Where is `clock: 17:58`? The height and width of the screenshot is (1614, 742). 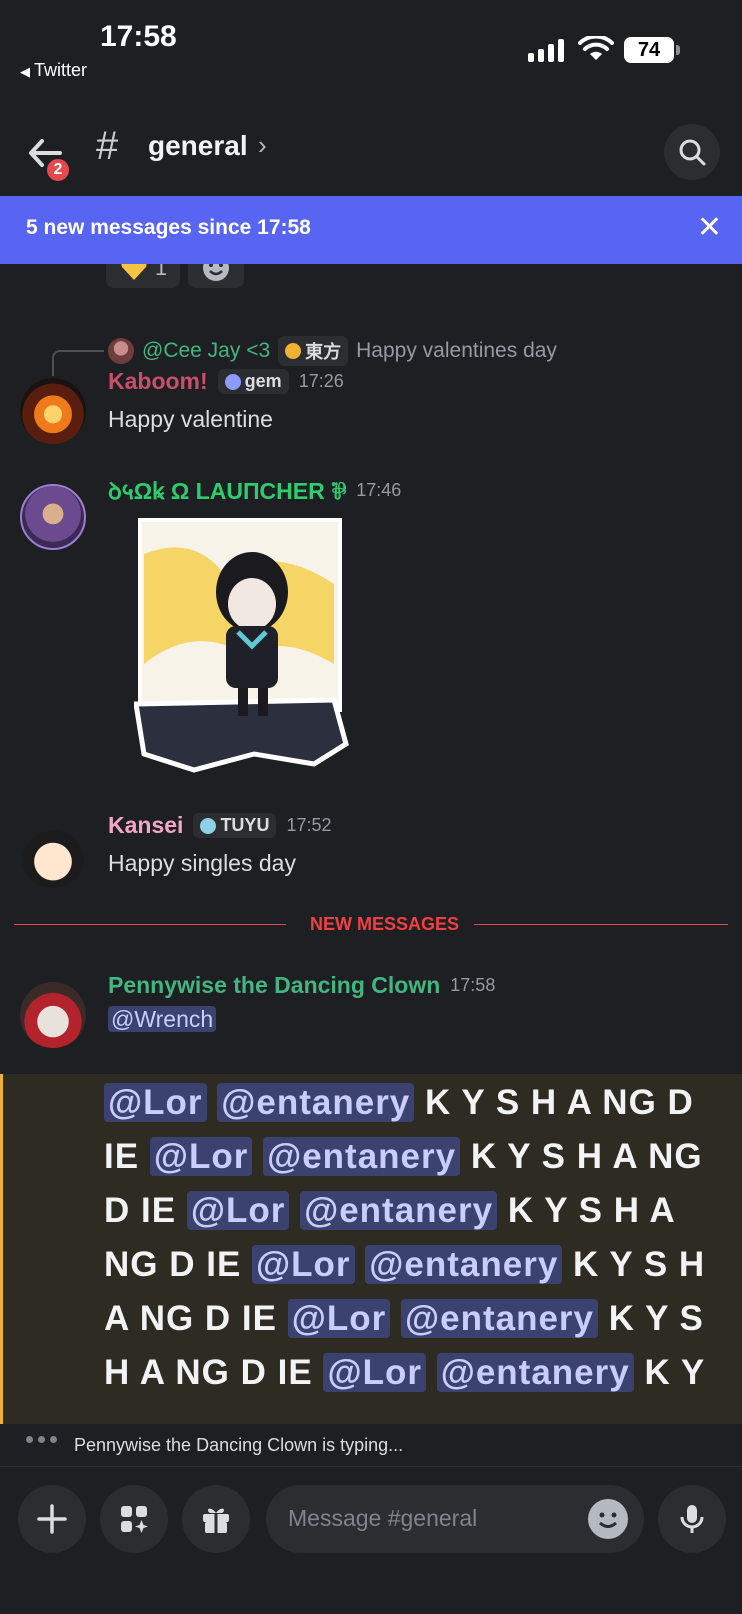
clock: 17:58 is located at coordinates (138, 36).